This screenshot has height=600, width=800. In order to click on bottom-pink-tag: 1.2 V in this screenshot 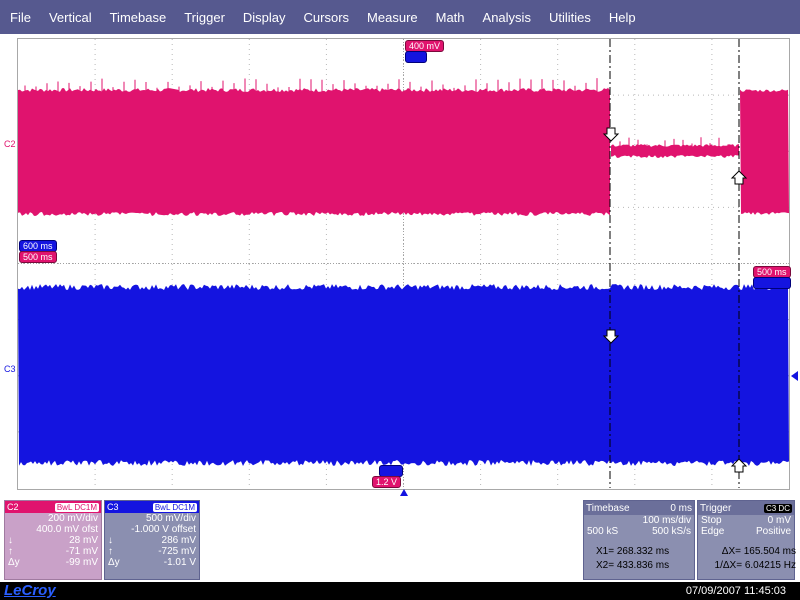, I will do `click(387, 482)`.